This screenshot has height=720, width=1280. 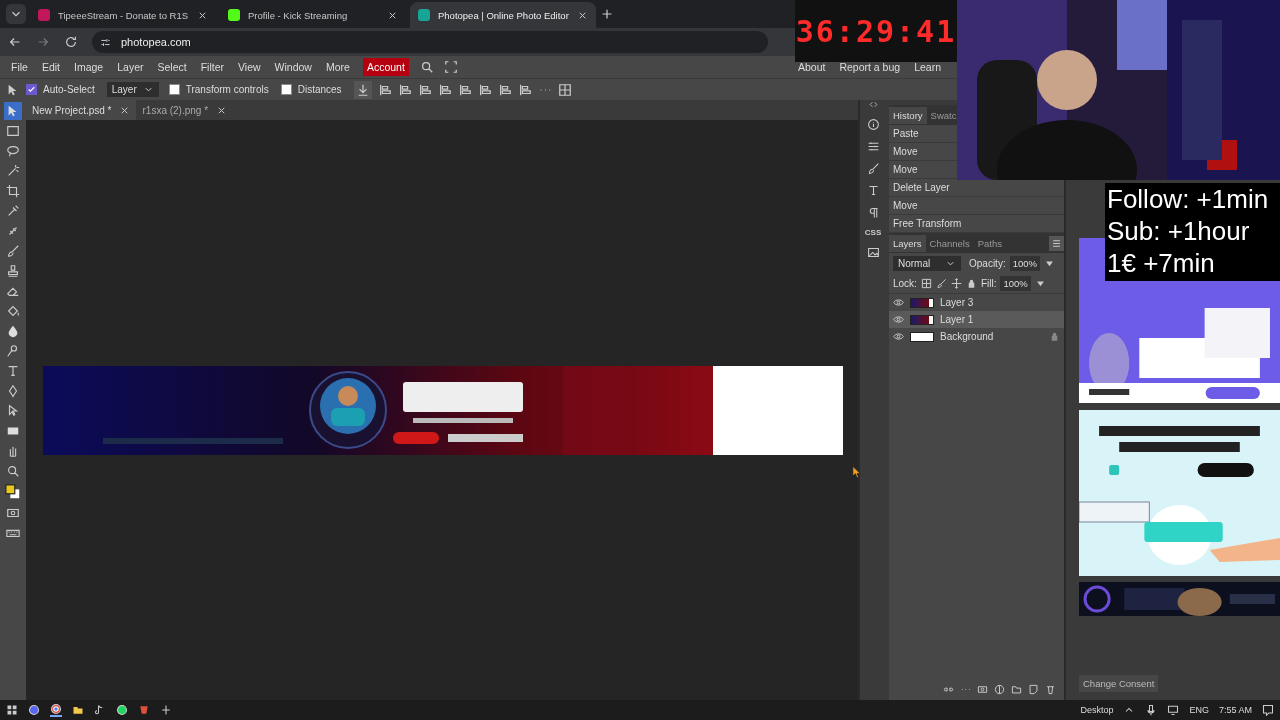 I want to click on panel-tab: History, so click(x=908, y=115).